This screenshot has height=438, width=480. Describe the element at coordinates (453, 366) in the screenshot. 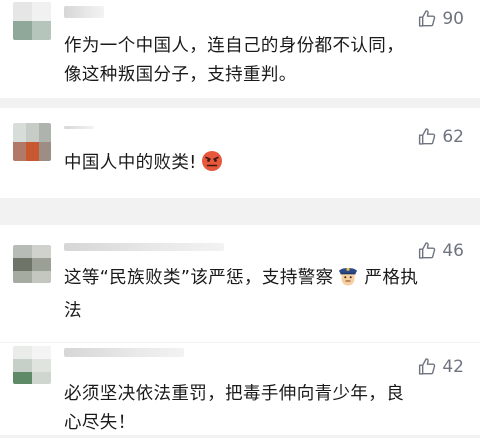

I see `like-count: 42` at that location.